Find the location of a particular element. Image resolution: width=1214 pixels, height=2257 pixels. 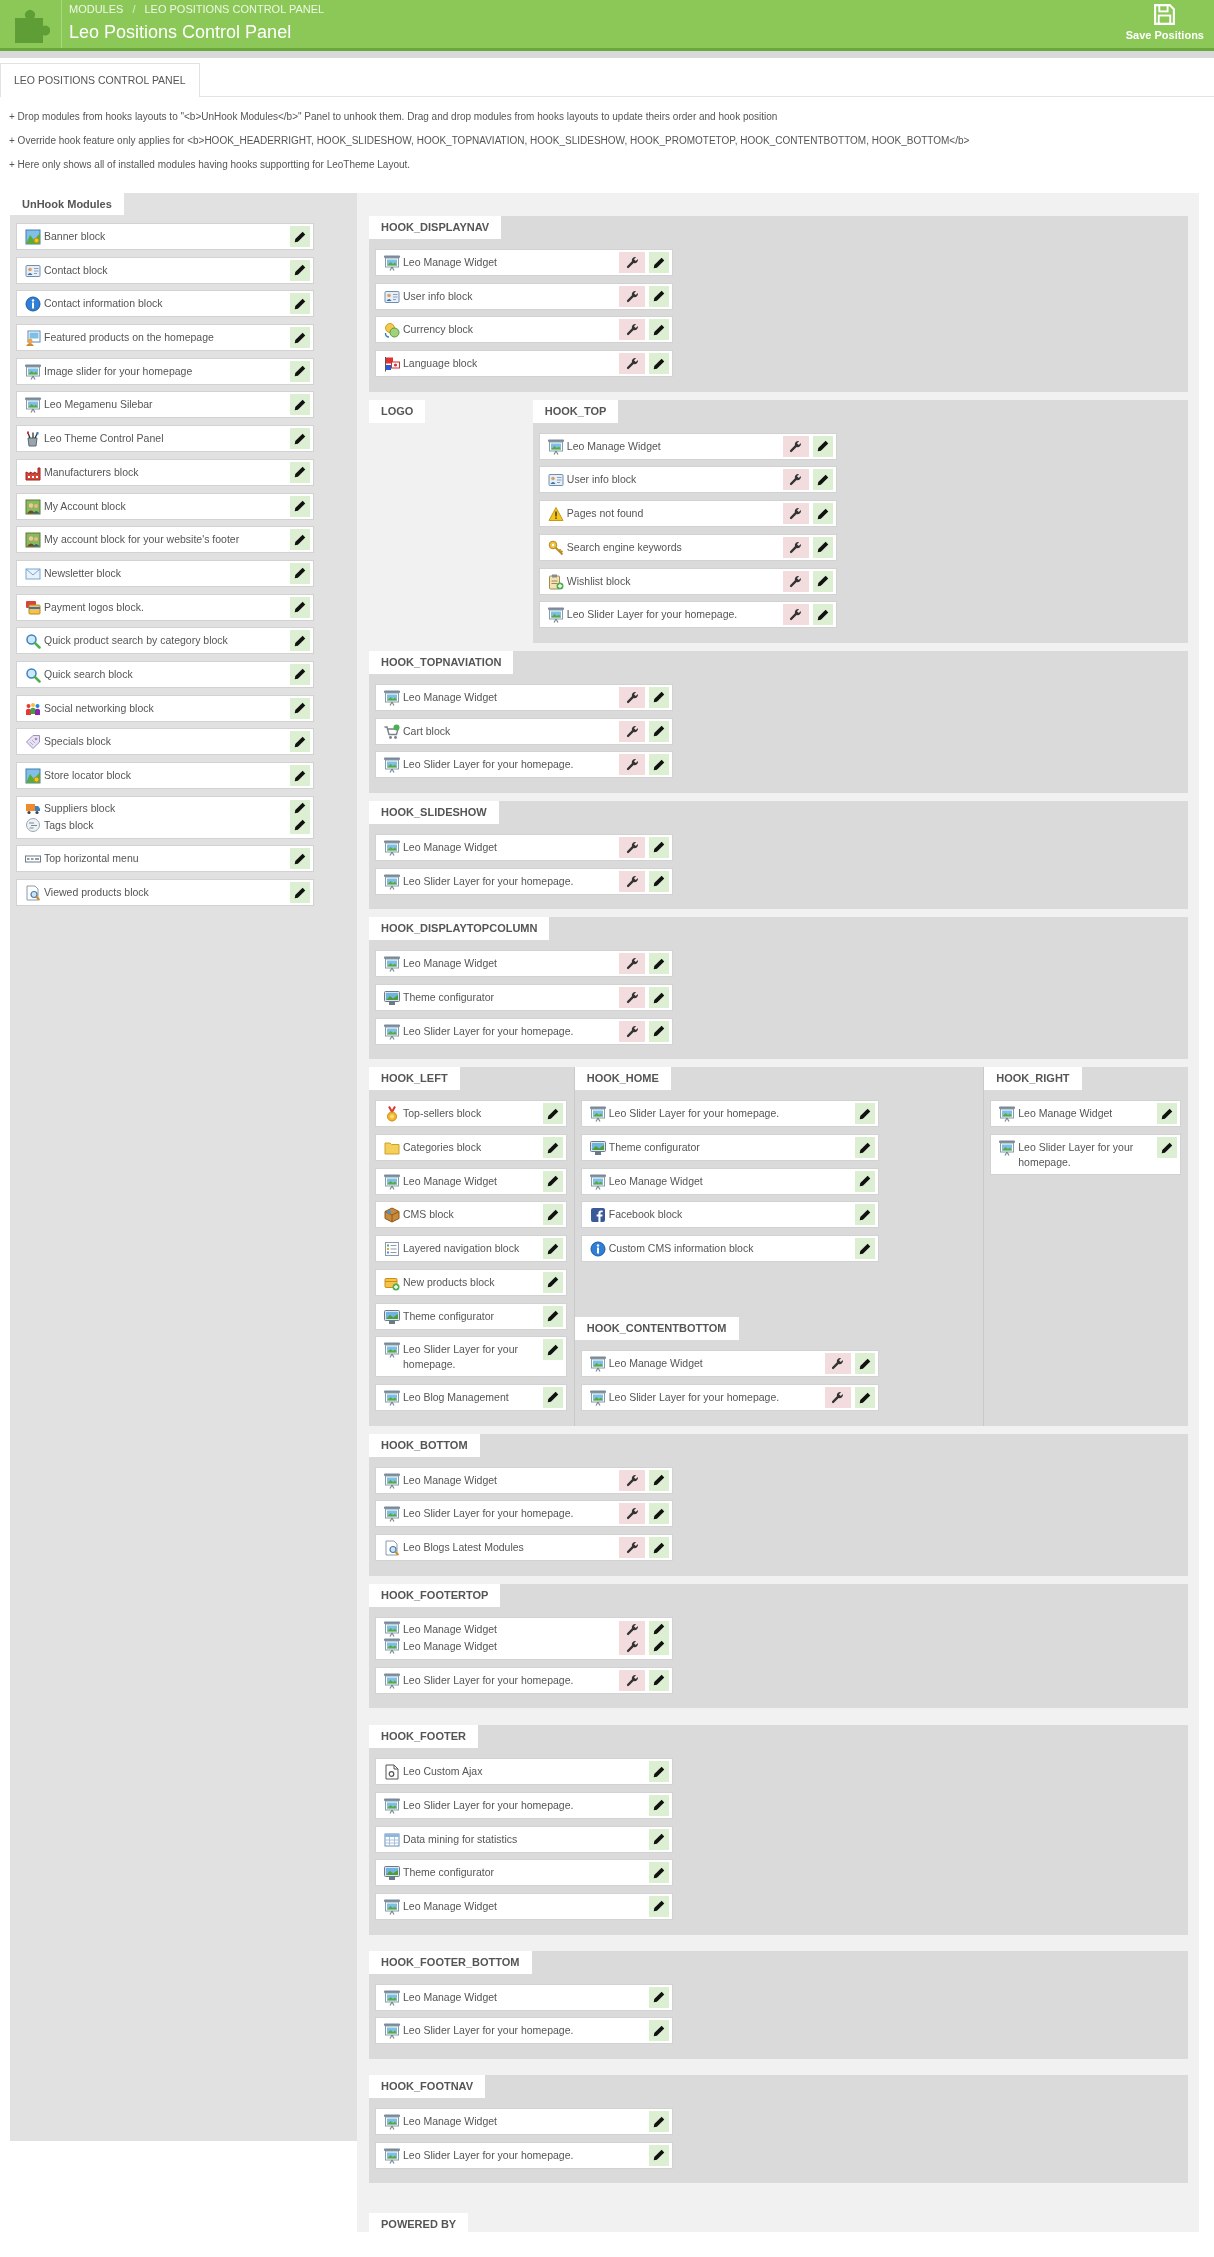

module-item: Language block is located at coordinates (524, 364).